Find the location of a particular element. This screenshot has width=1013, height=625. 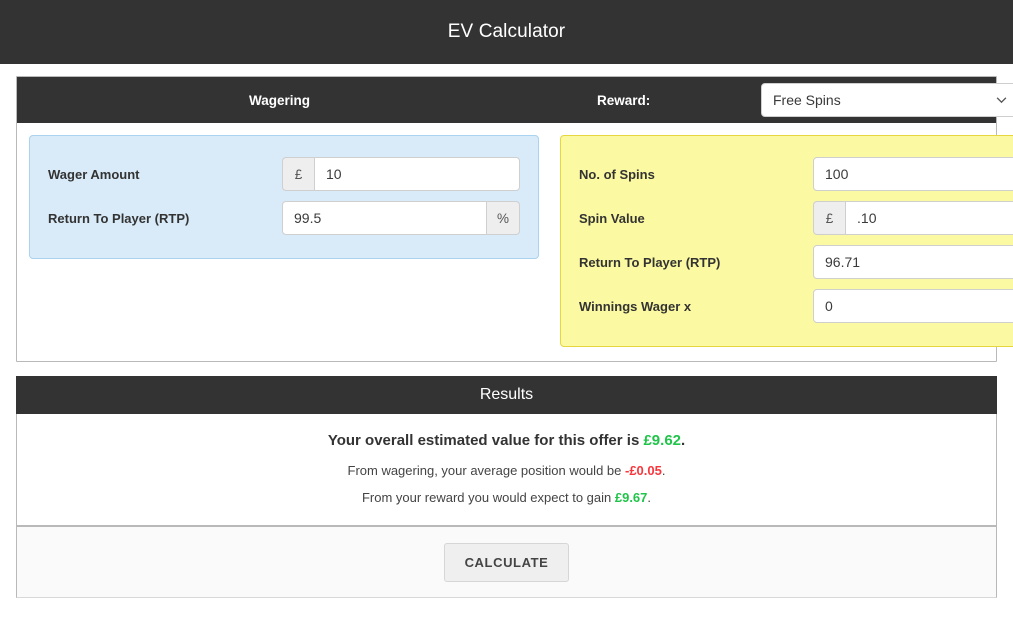

control-wagering-rtp: % is located at coordinates (401, 218).